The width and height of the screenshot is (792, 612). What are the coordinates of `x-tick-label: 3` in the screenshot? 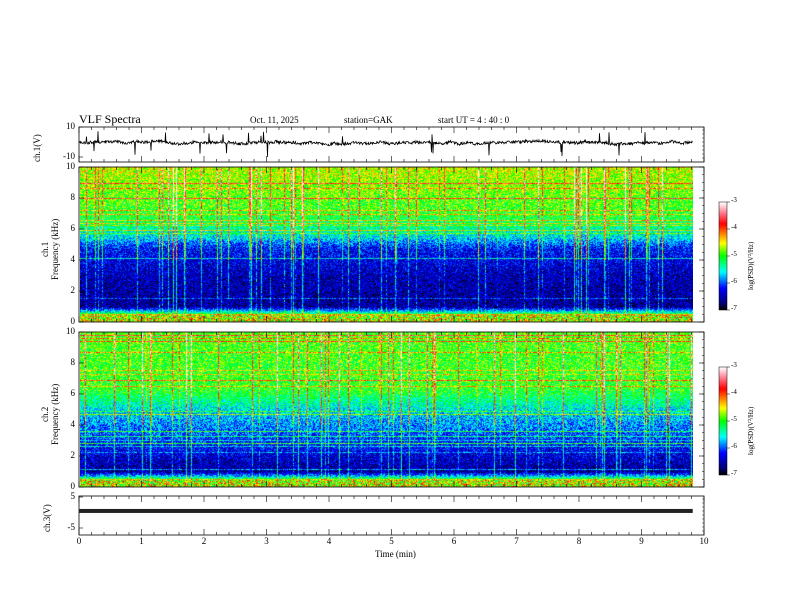 It's located at (266, 541).